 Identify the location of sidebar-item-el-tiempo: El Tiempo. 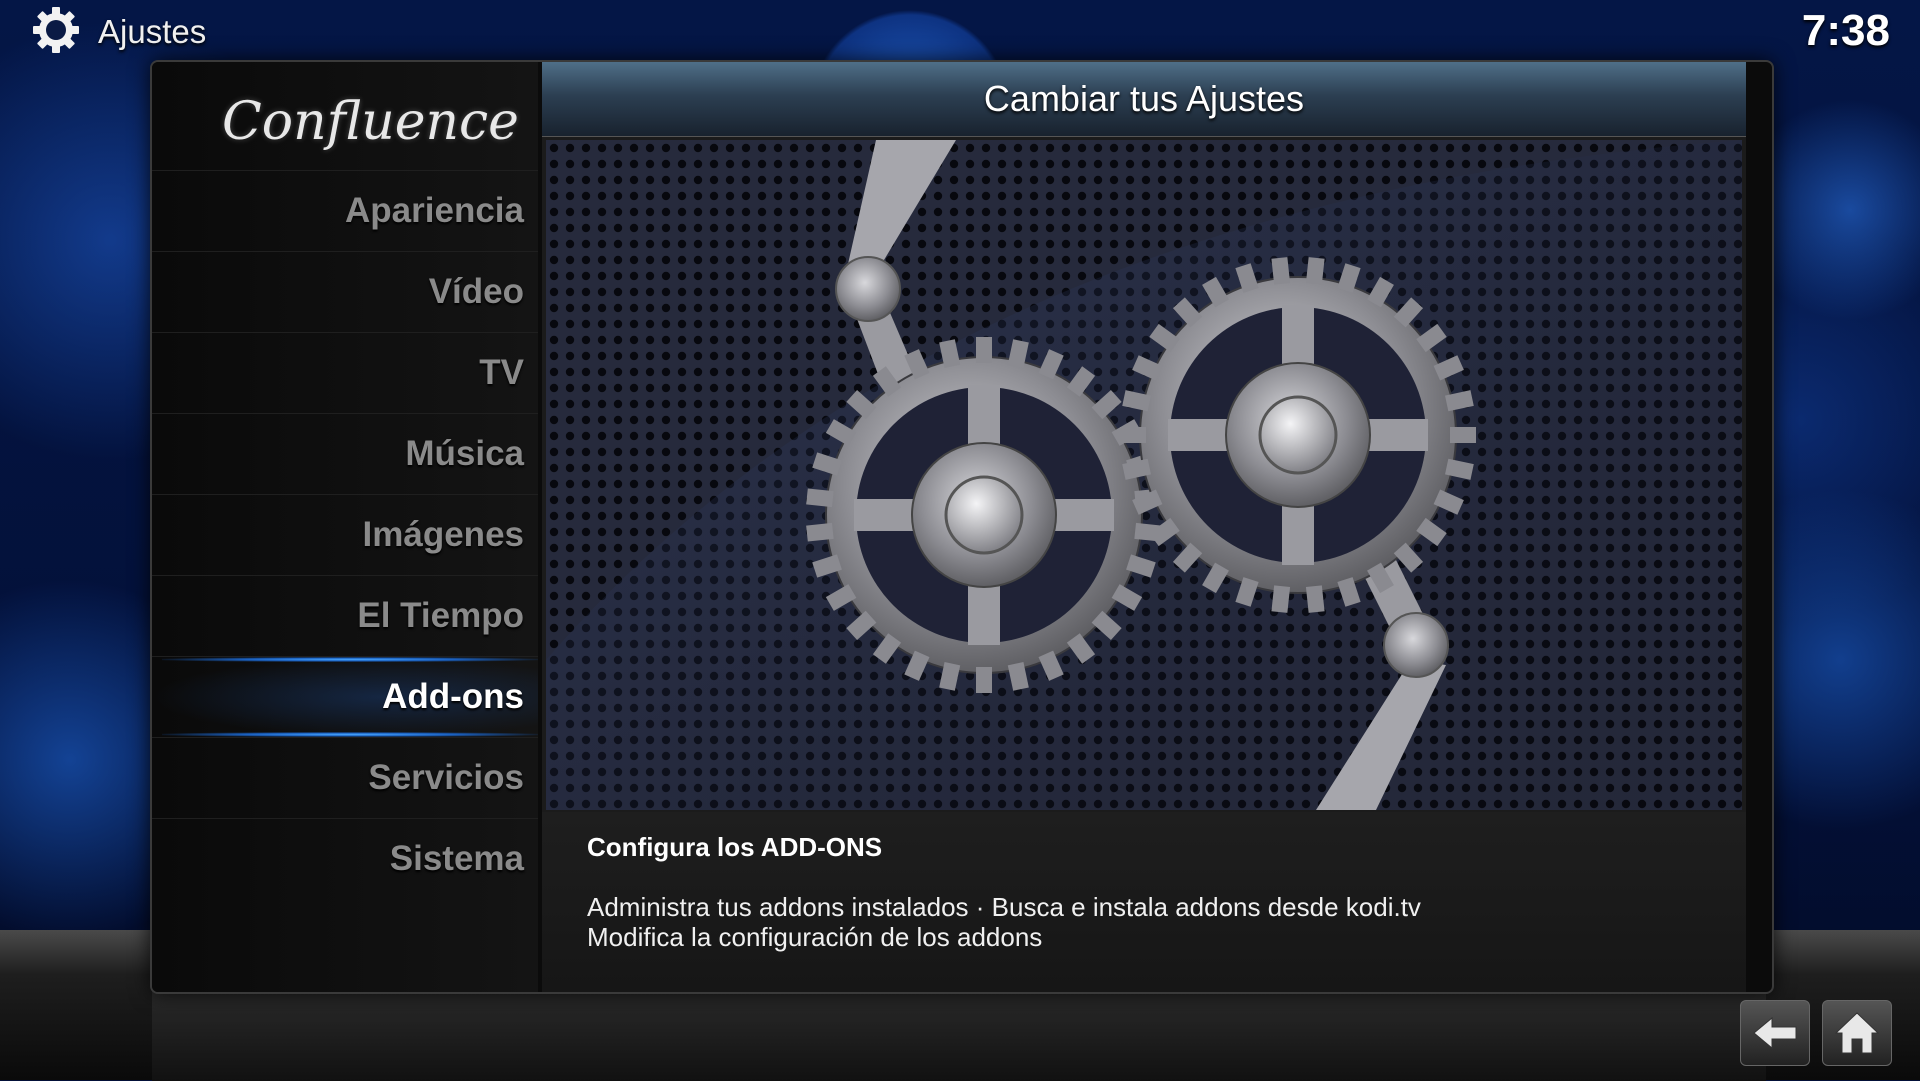
(345, 615).